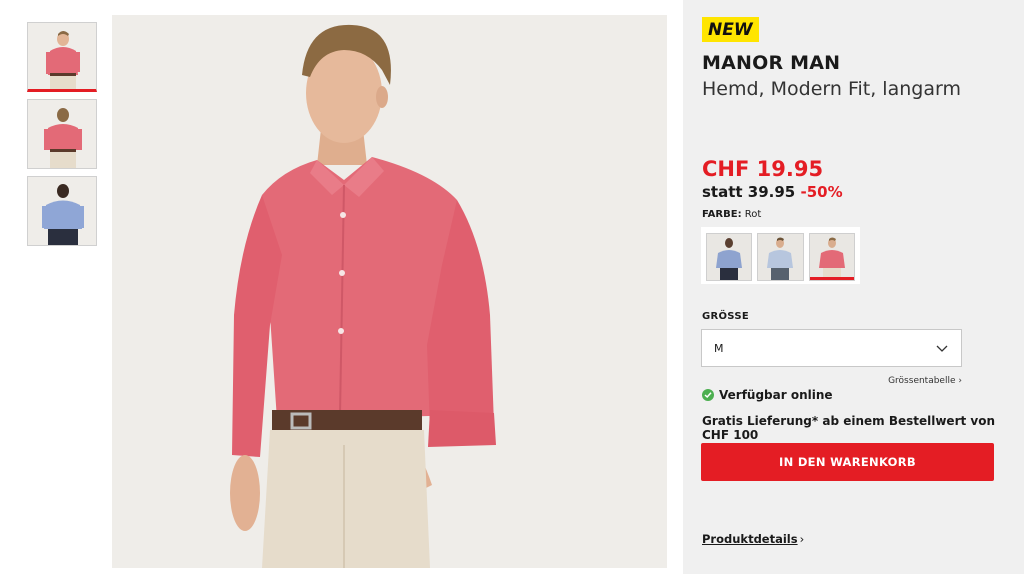 The width and height of the screenshot is (1024, 574). I want to click on model-back-red-image, so click(62, 134).